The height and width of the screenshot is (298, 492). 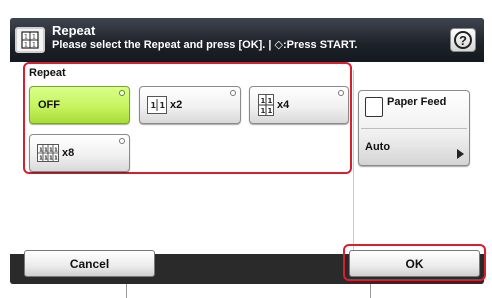 I want to click on paper-icon, so click(x=374, y=107).